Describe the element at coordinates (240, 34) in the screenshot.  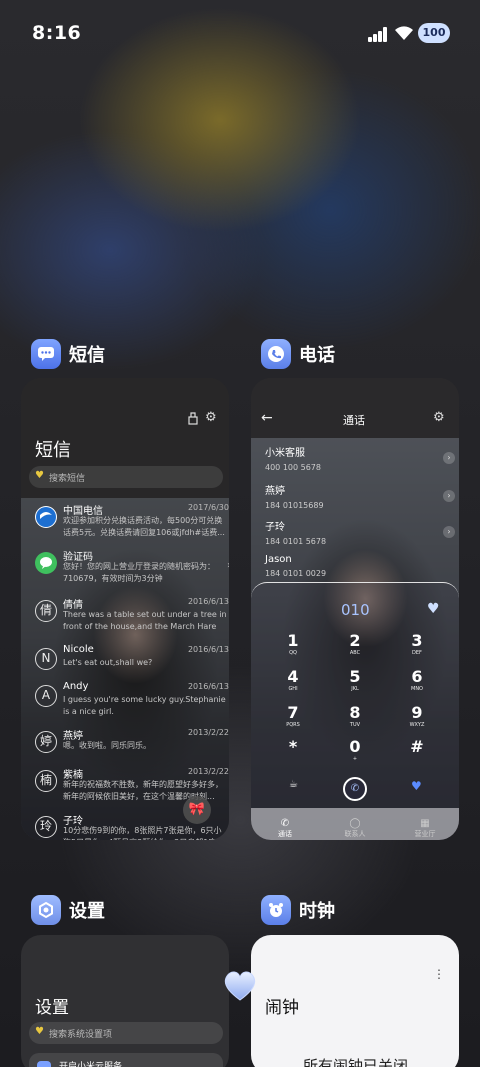
I see `status-bar: 8:16 100` at that location.